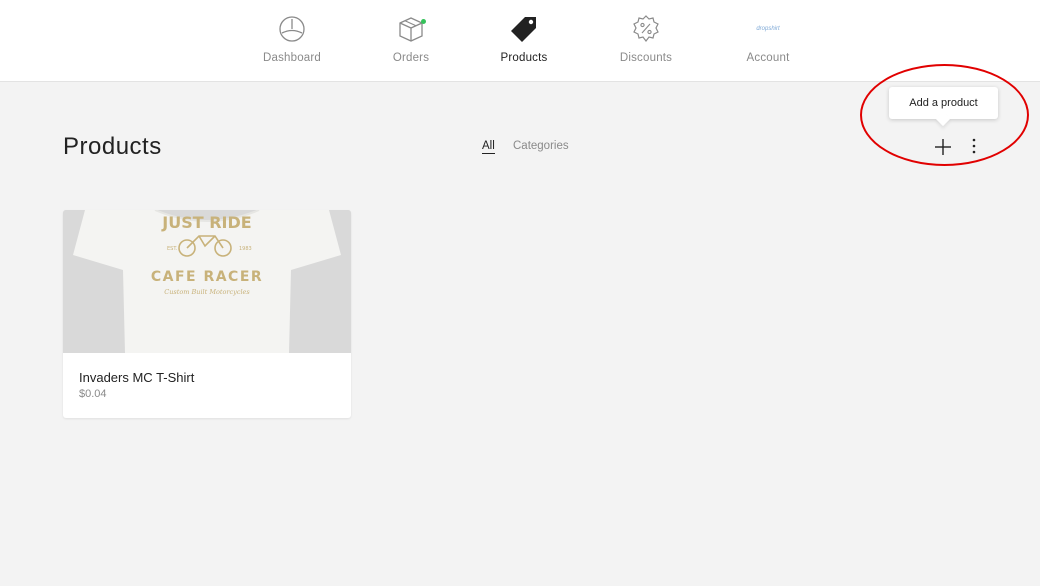 Image resolution: width=1040 pixels, height=586 pixels. I want to click on discount-badge-icon, so click(646, 29).